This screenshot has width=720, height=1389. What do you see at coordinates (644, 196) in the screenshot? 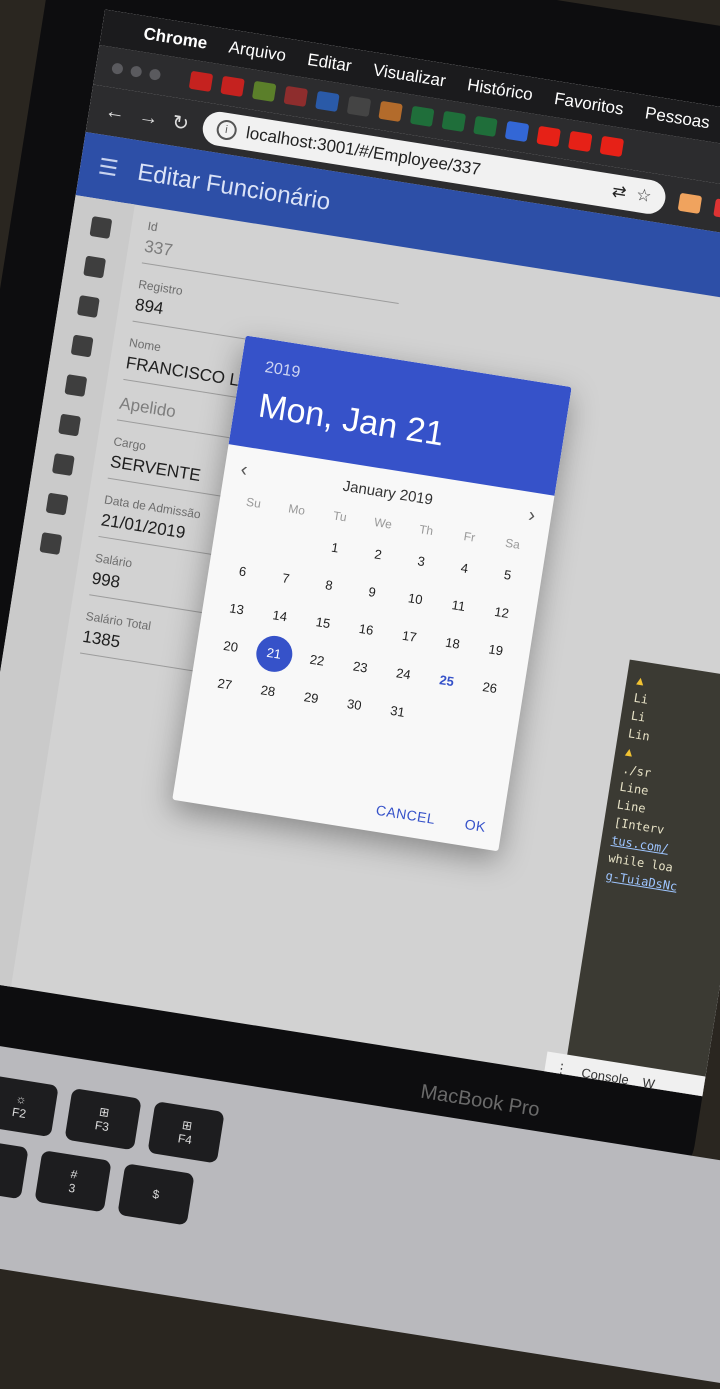
I see `bookmark-star-icon: ☆` at bounding box center [644, 196].